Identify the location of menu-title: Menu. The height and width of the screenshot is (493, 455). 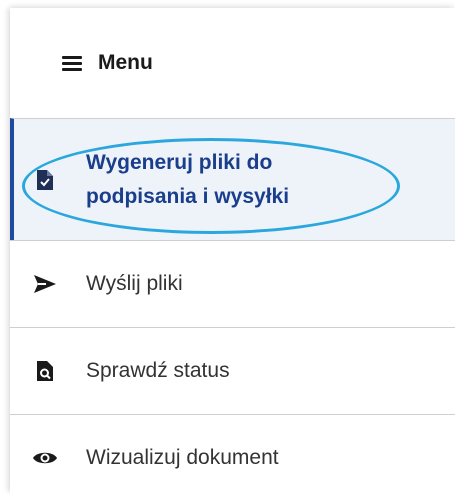
(125, 62).